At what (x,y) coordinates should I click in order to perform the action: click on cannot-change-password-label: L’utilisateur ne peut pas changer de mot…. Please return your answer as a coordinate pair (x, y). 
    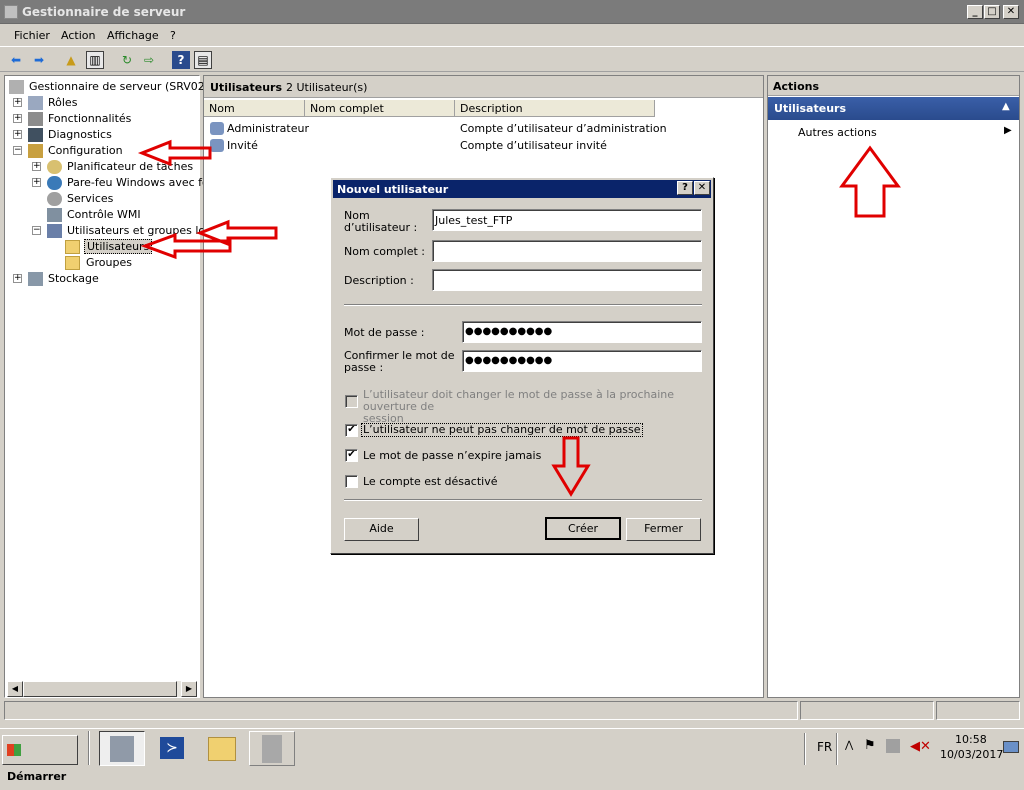
    Looking at the image, I should click on (502, 430).